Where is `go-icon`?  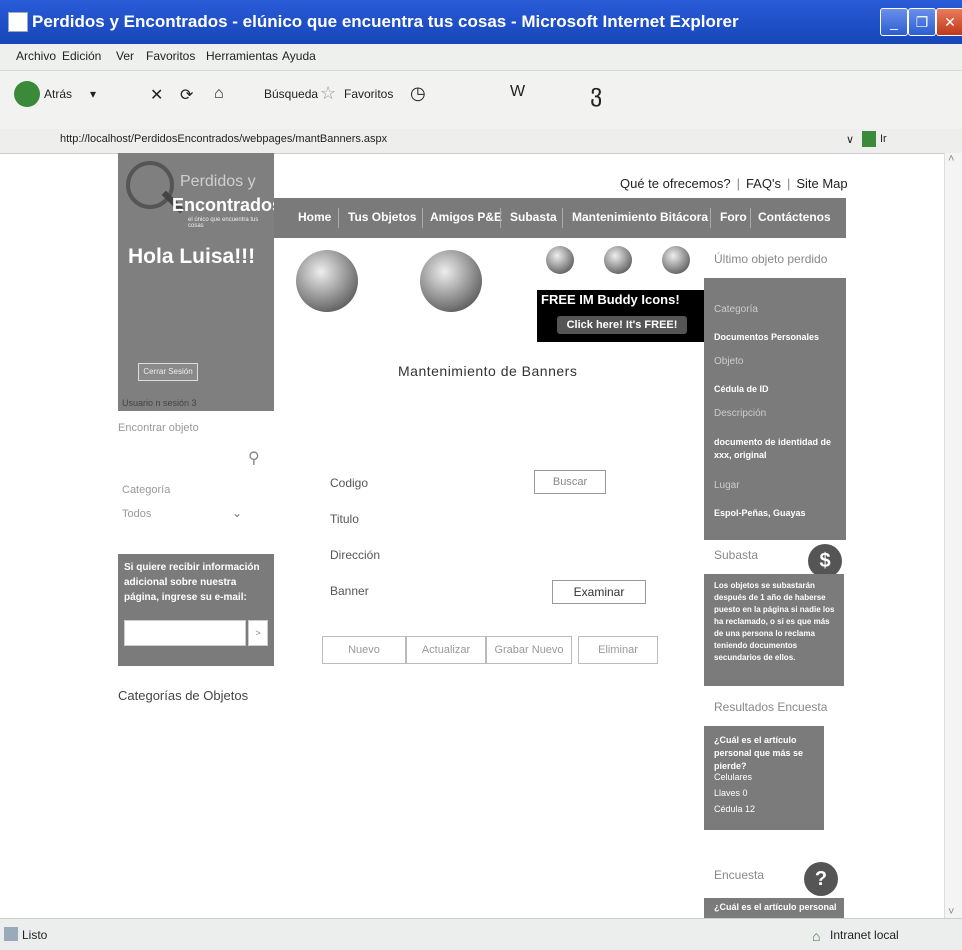
go-icon is located at coordinates (869, 139).